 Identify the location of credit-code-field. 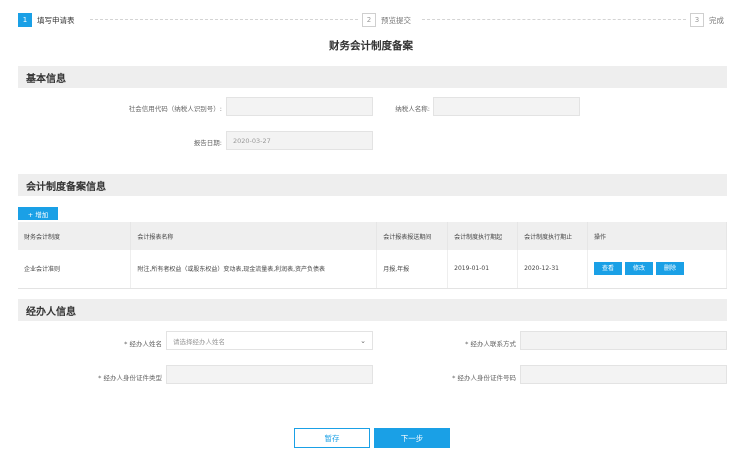
(299, 106).